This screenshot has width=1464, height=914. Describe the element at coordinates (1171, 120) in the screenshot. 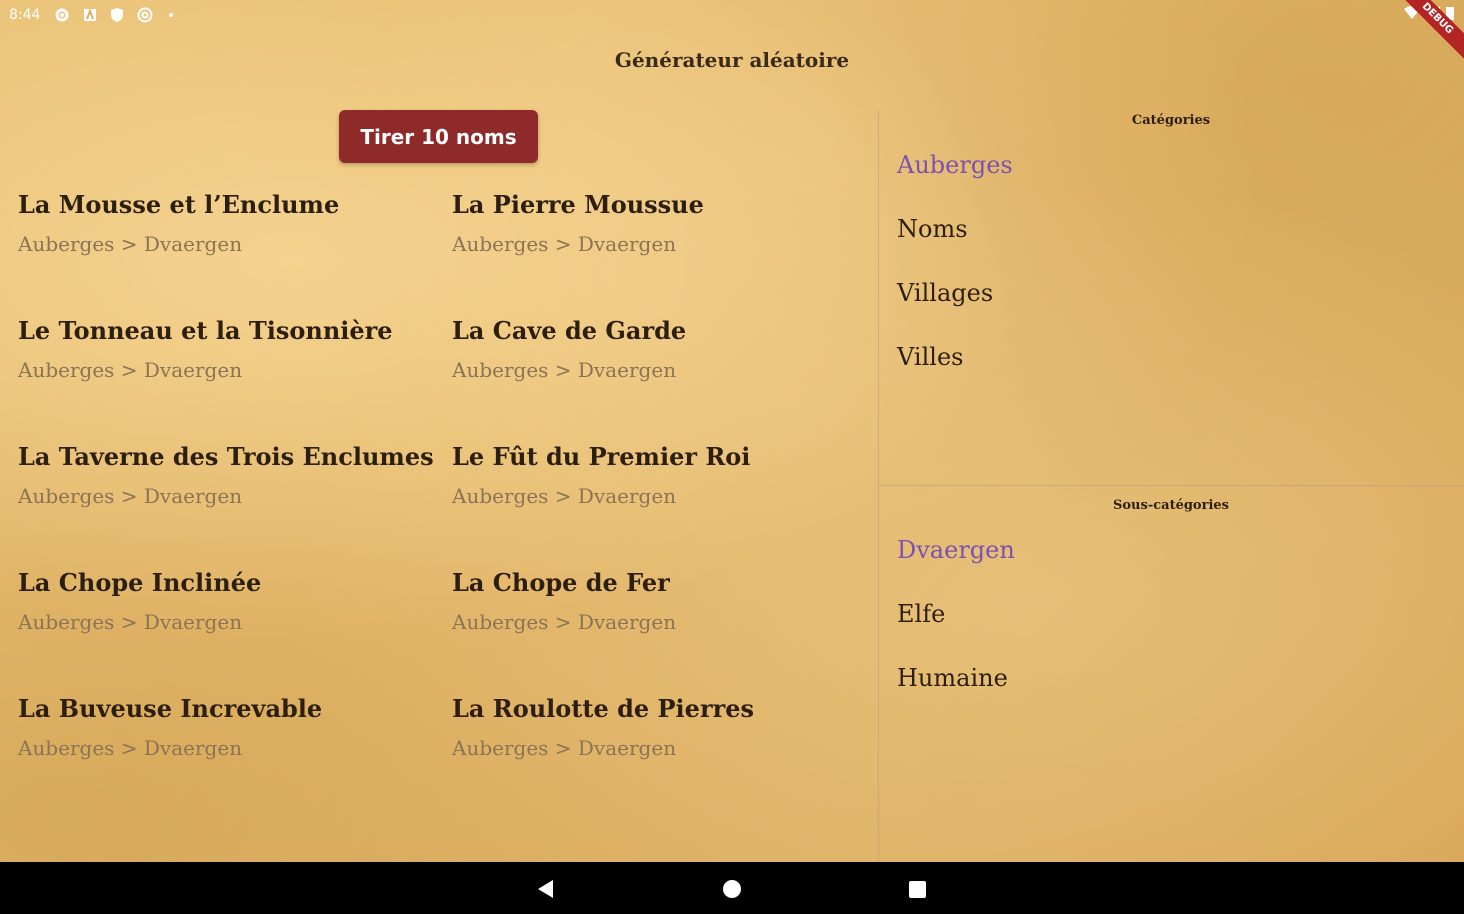

I see `categories-title: Catégories` at that location.